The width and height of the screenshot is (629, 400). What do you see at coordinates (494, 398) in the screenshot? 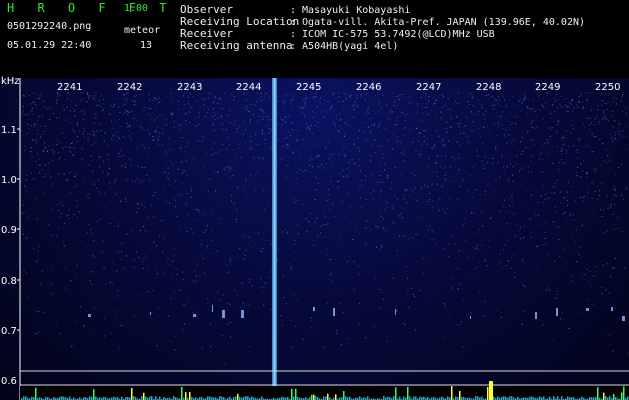
I see `meter-bar` at bounding box center [494, 398].